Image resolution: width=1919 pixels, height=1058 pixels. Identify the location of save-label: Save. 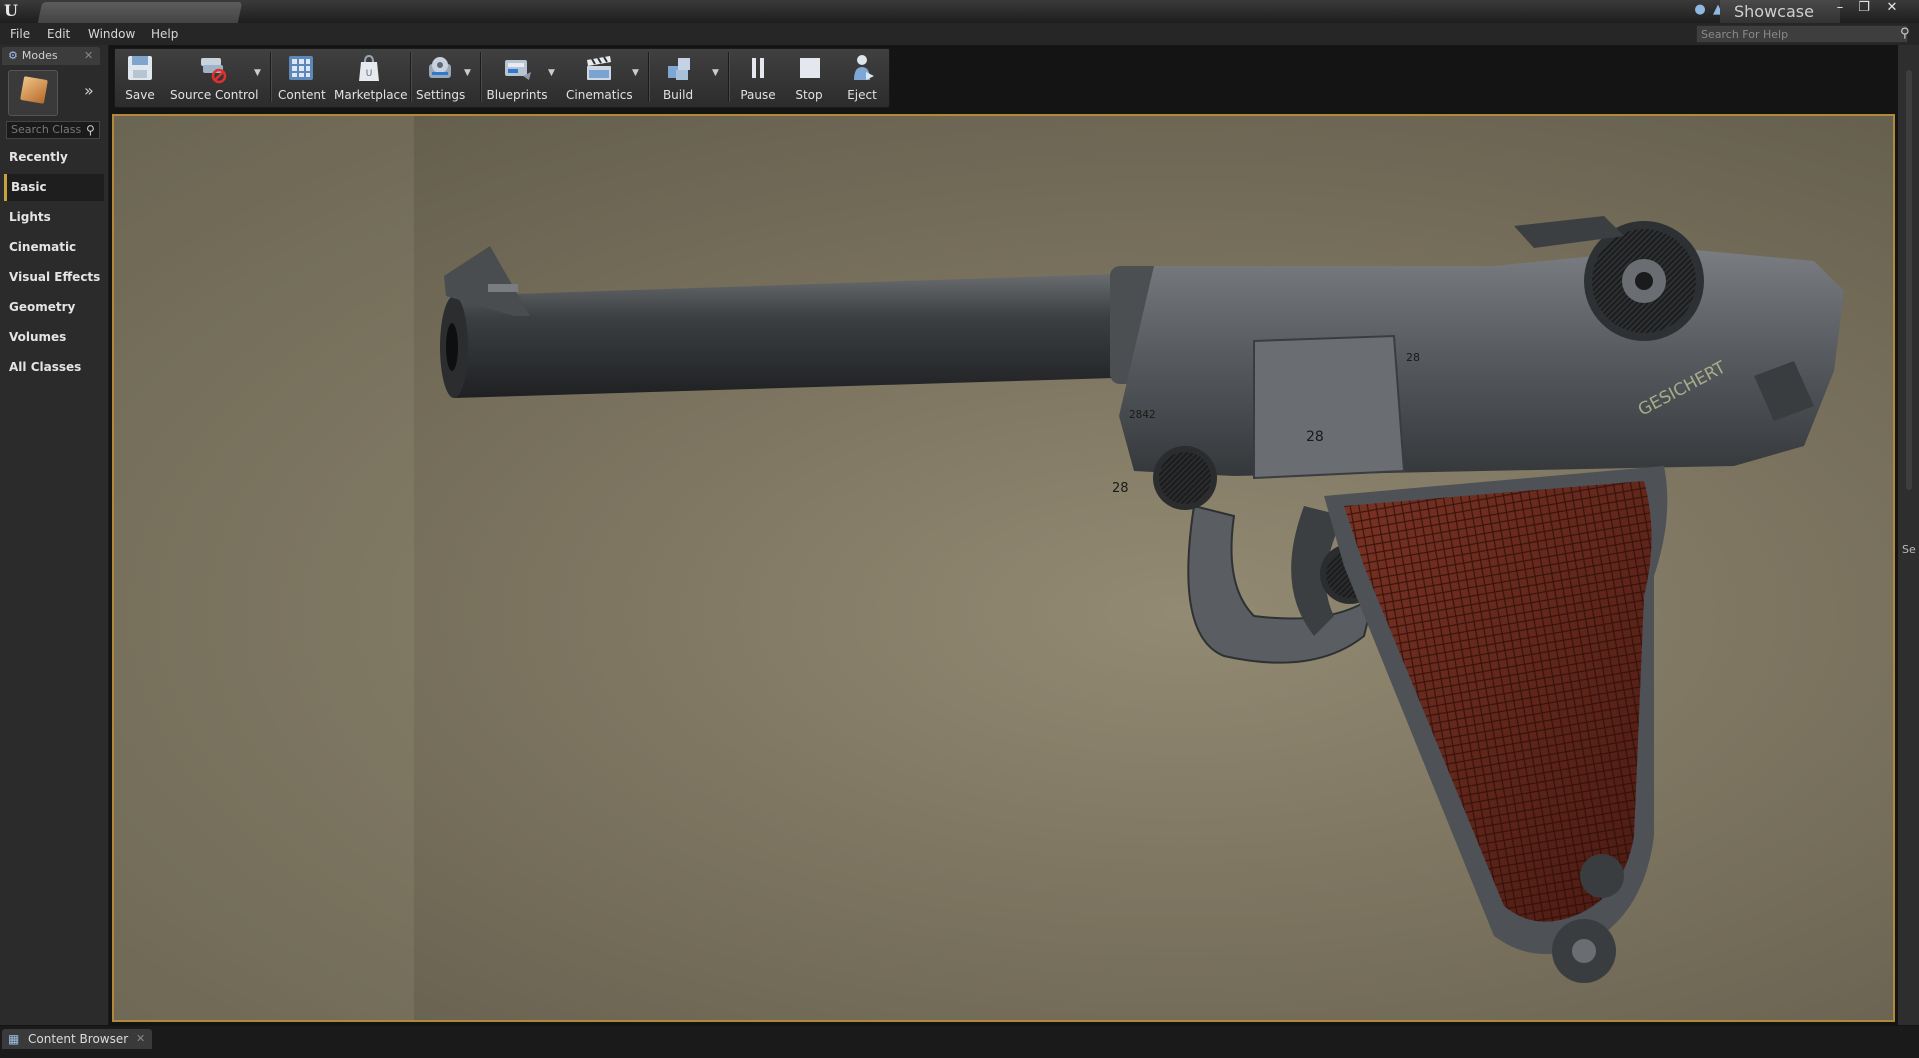
(140, 95).